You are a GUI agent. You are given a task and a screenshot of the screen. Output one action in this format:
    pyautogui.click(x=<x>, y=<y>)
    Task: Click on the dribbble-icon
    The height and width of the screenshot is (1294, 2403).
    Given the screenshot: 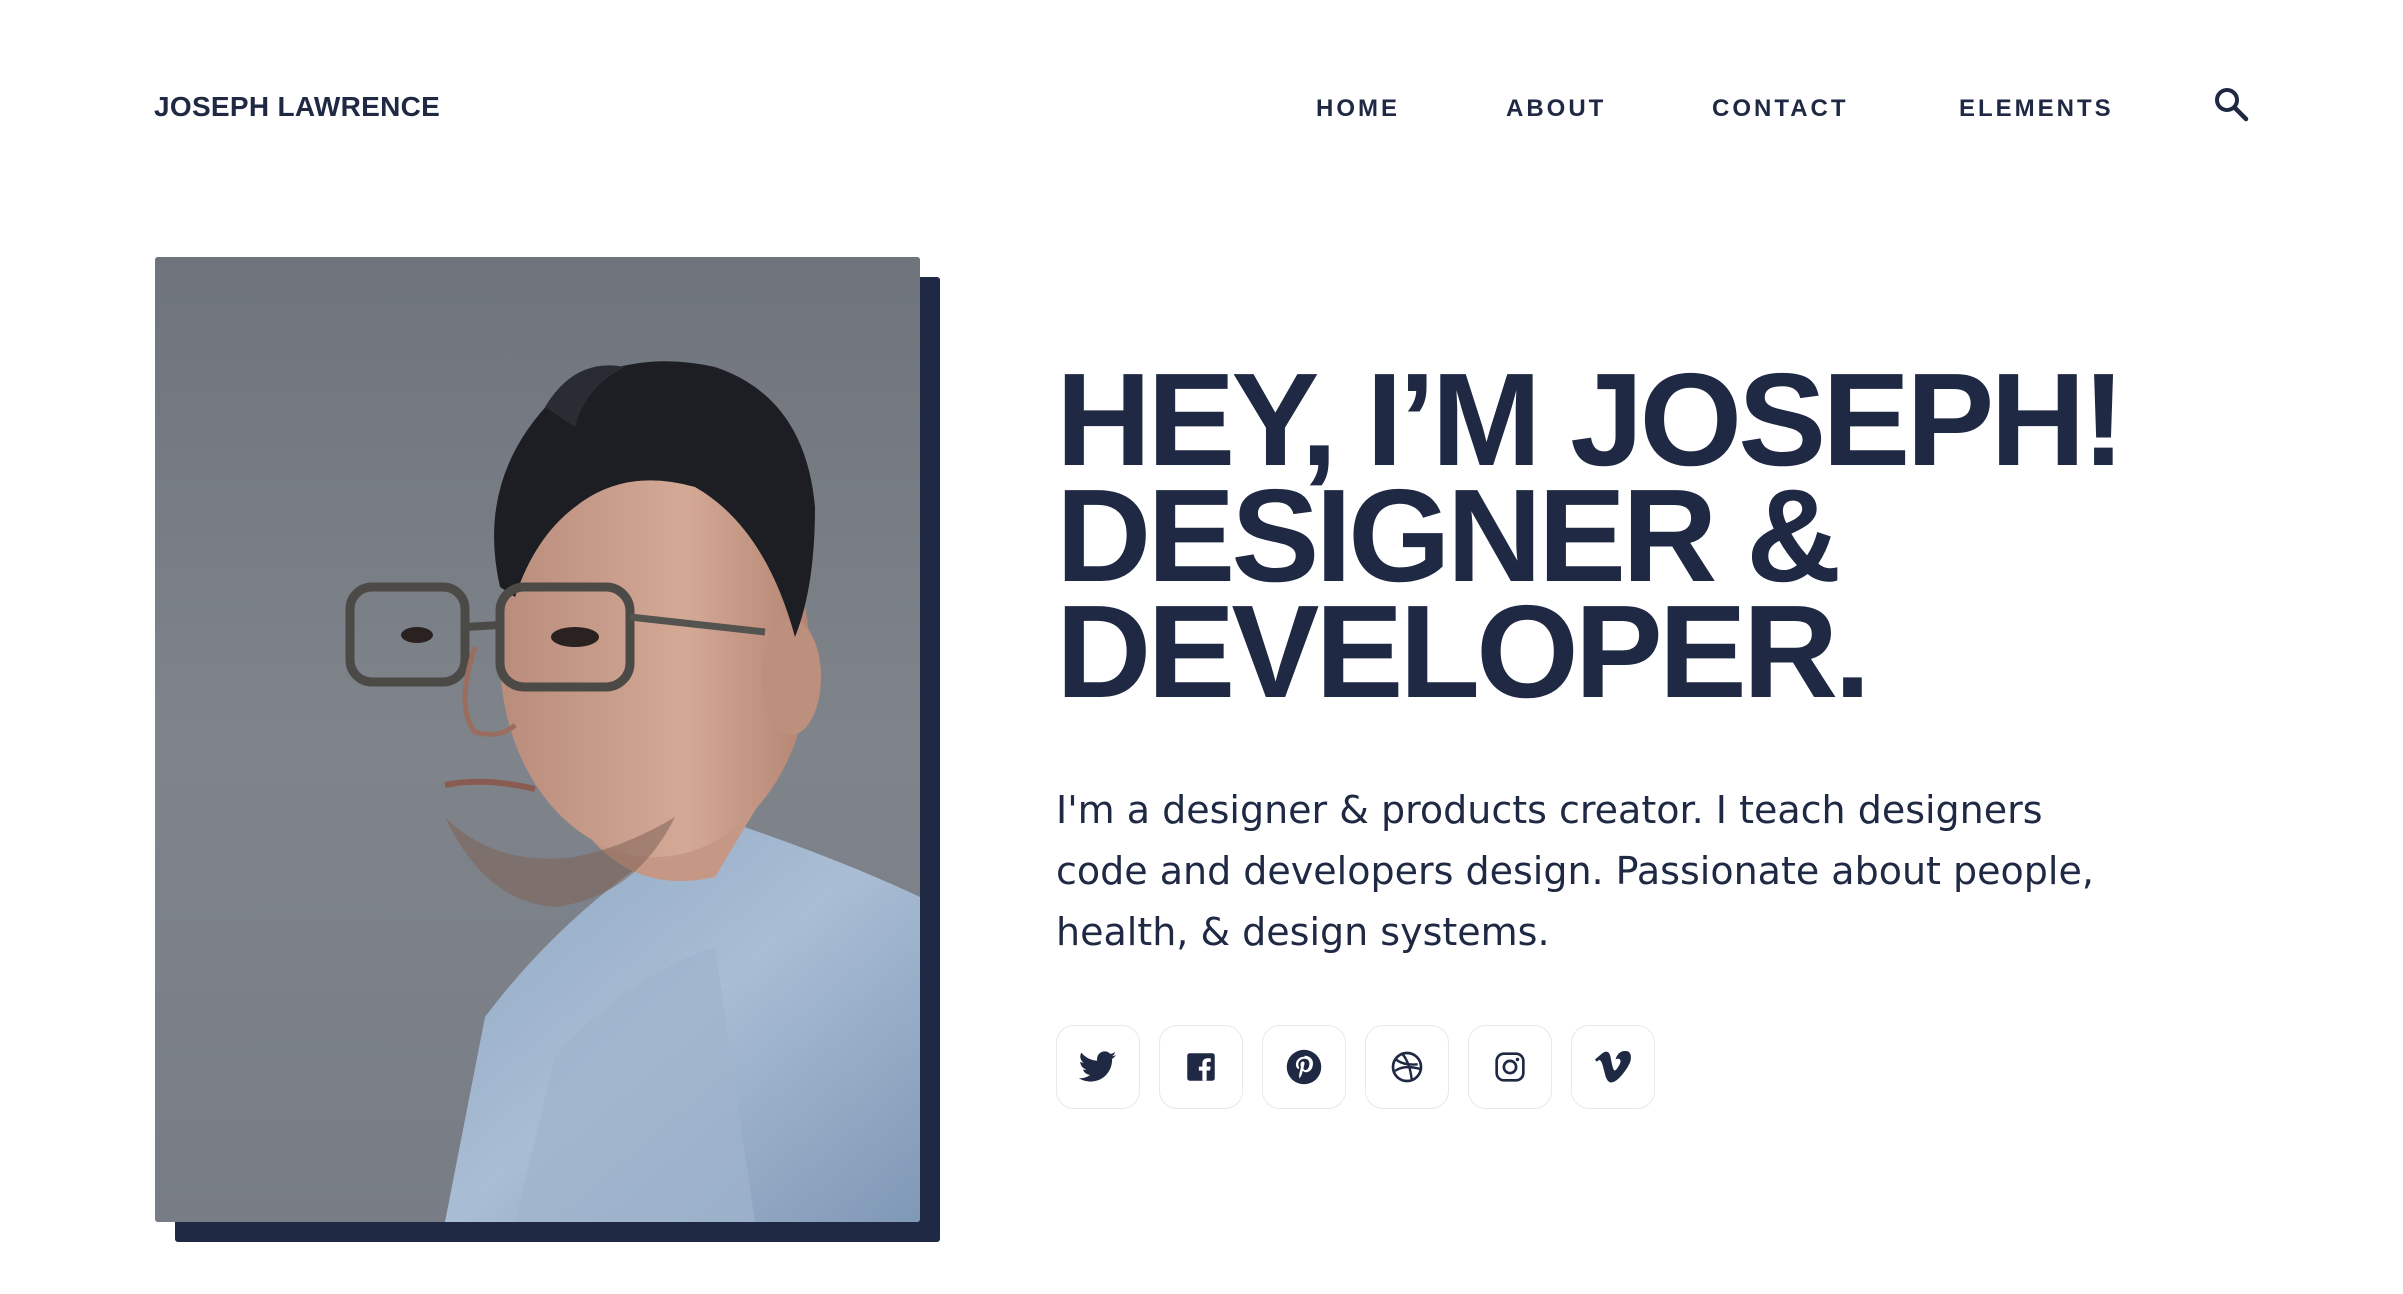 What is the action you would take?
    pyautogui.click(x=1407, y=1067)
    